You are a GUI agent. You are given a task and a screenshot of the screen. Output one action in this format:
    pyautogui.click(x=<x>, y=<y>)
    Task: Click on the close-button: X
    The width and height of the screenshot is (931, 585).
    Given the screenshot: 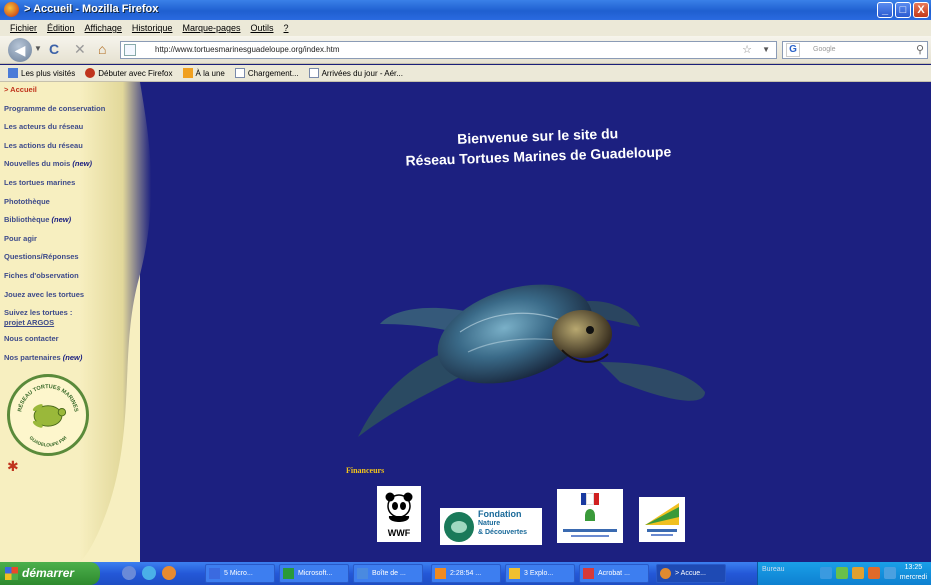 What is the action you would take?
    pyautogui.click(x=921, y=10)
    